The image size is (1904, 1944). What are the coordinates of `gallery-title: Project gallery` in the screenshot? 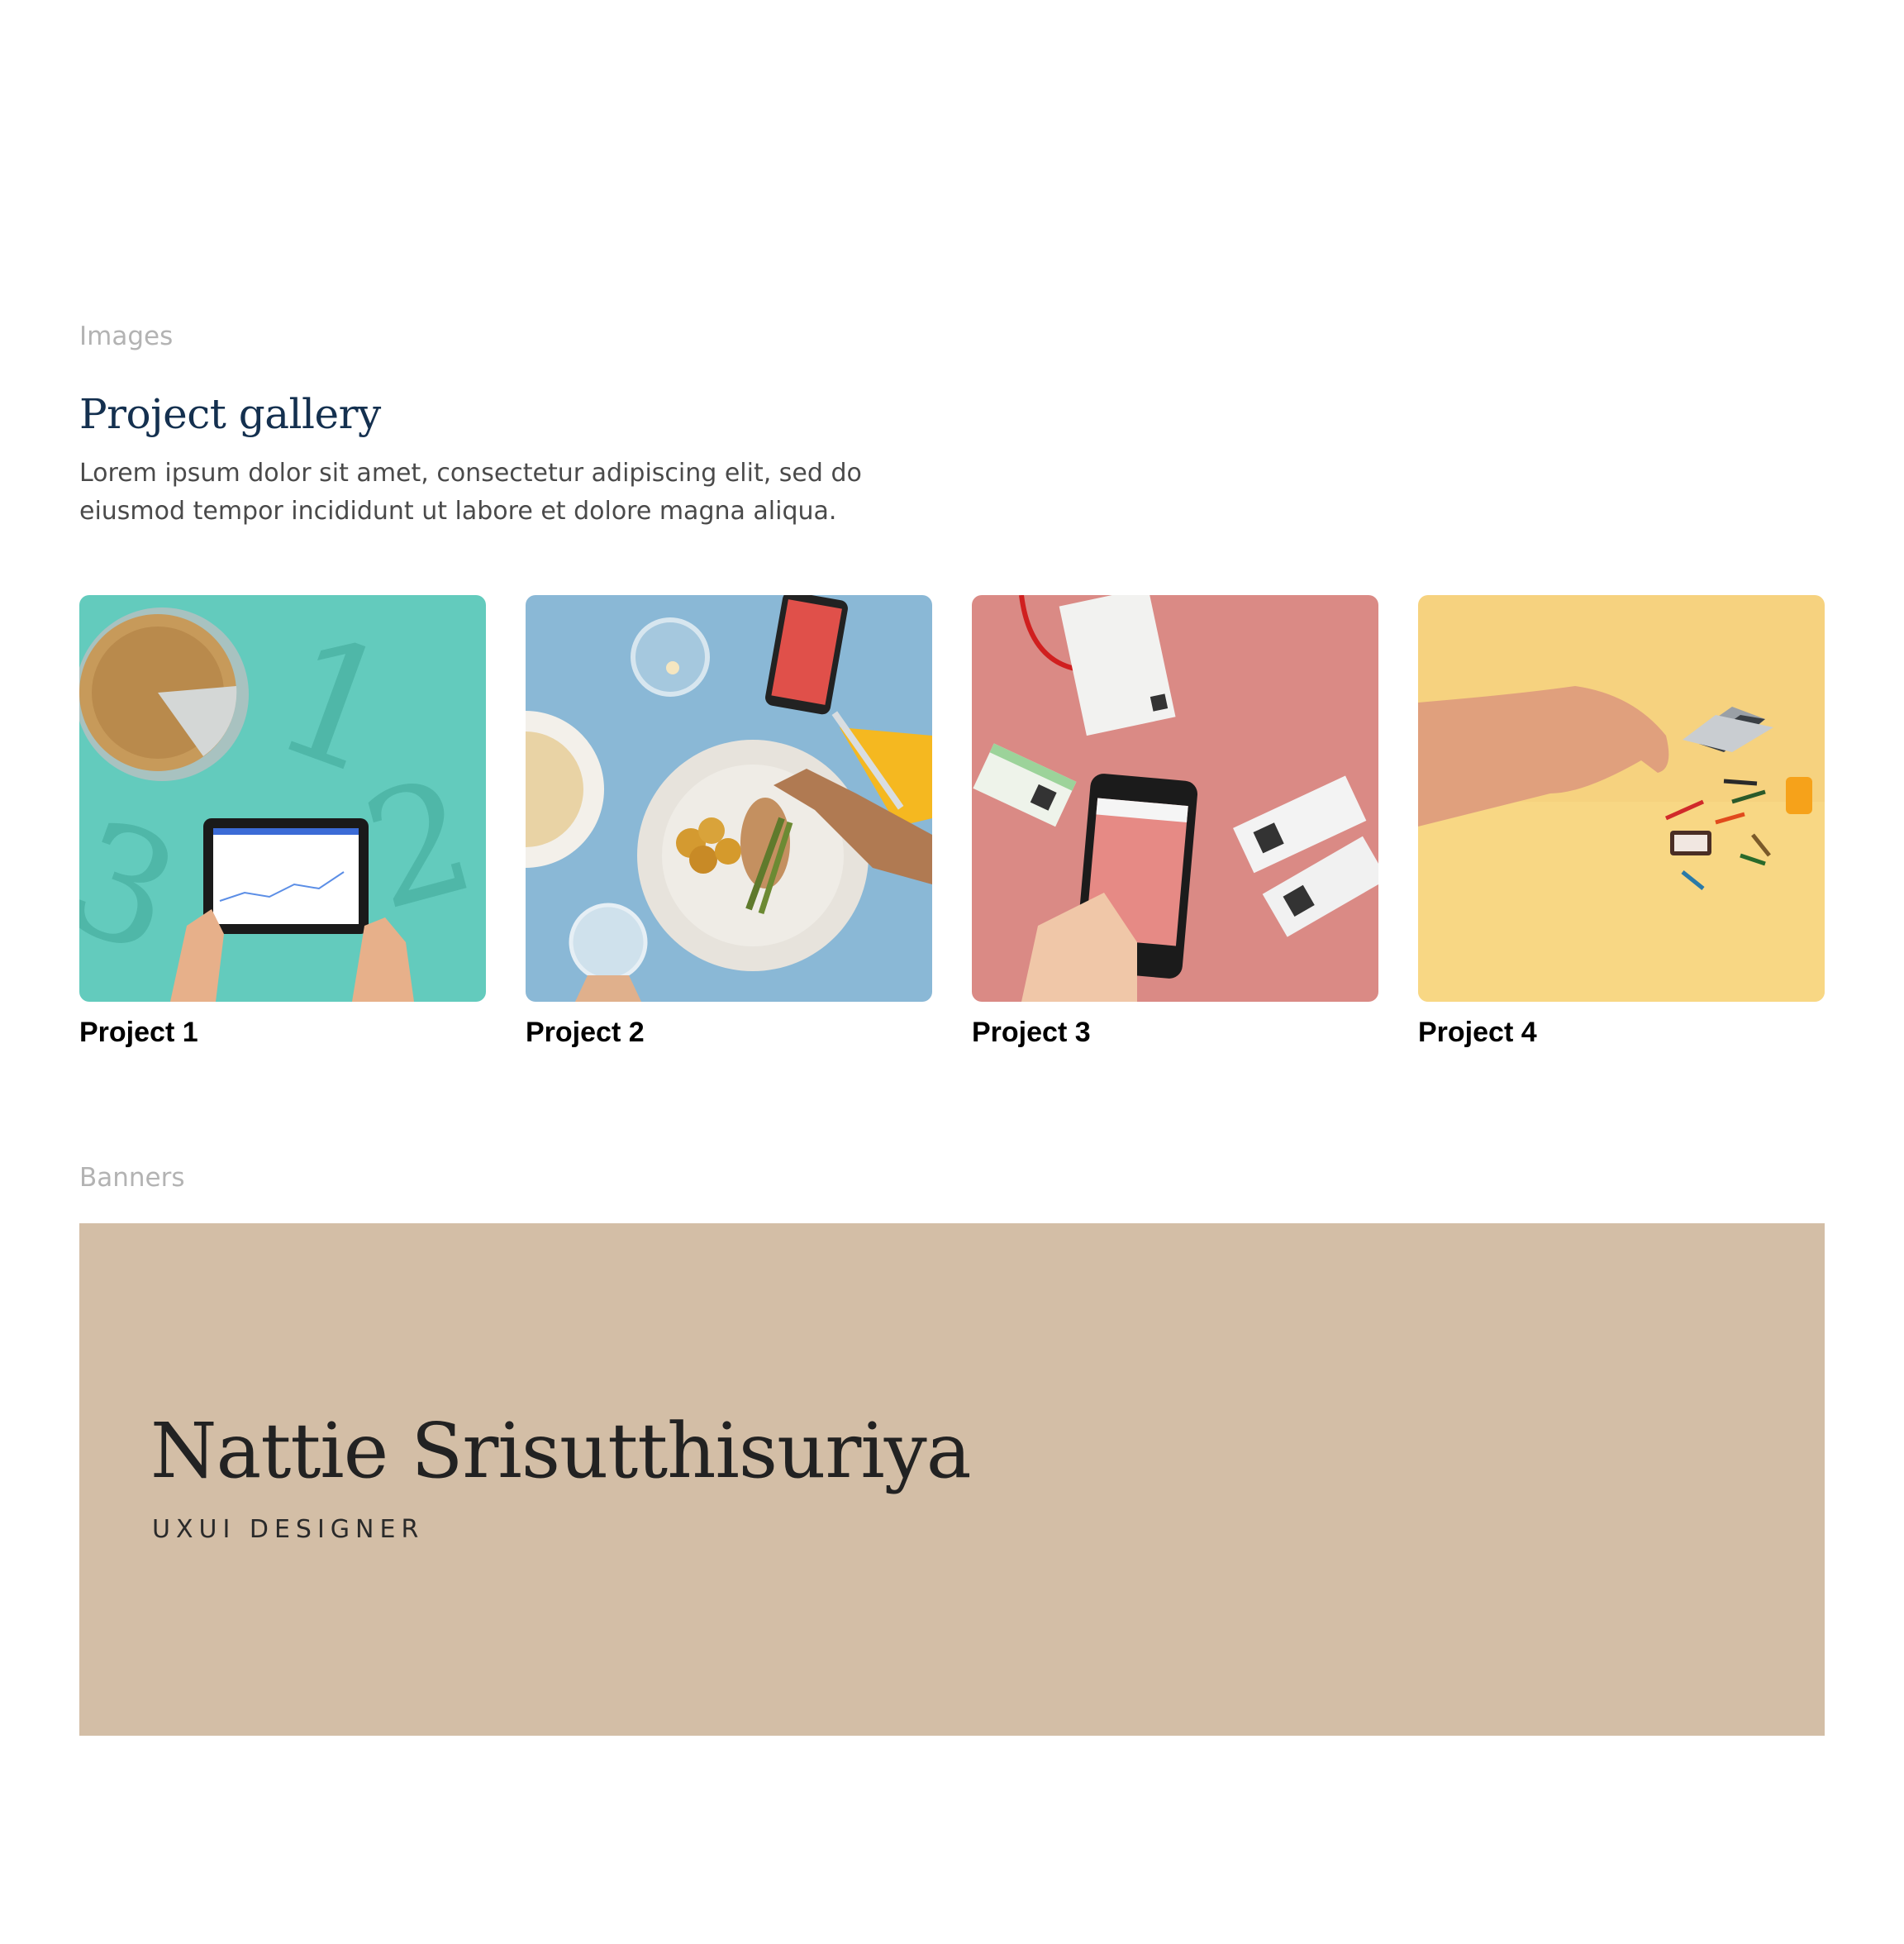 It's located at (230, 414).